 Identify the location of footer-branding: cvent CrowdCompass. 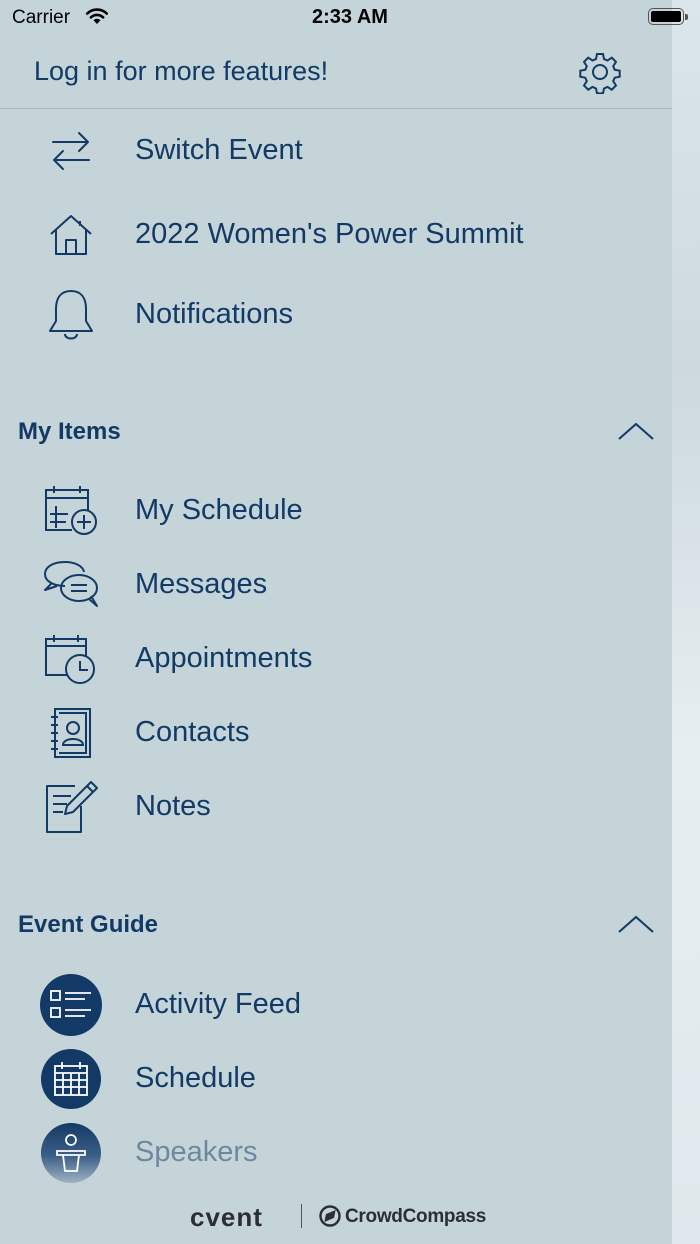
(336, 1216).